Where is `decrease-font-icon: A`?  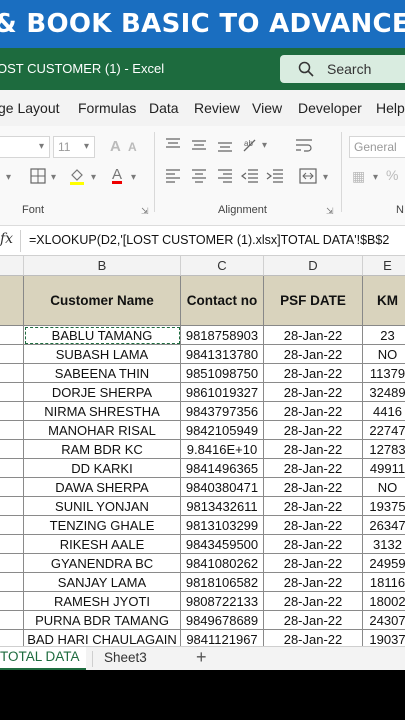
decrease-font-icon: A is located at coordinates (132, 147).